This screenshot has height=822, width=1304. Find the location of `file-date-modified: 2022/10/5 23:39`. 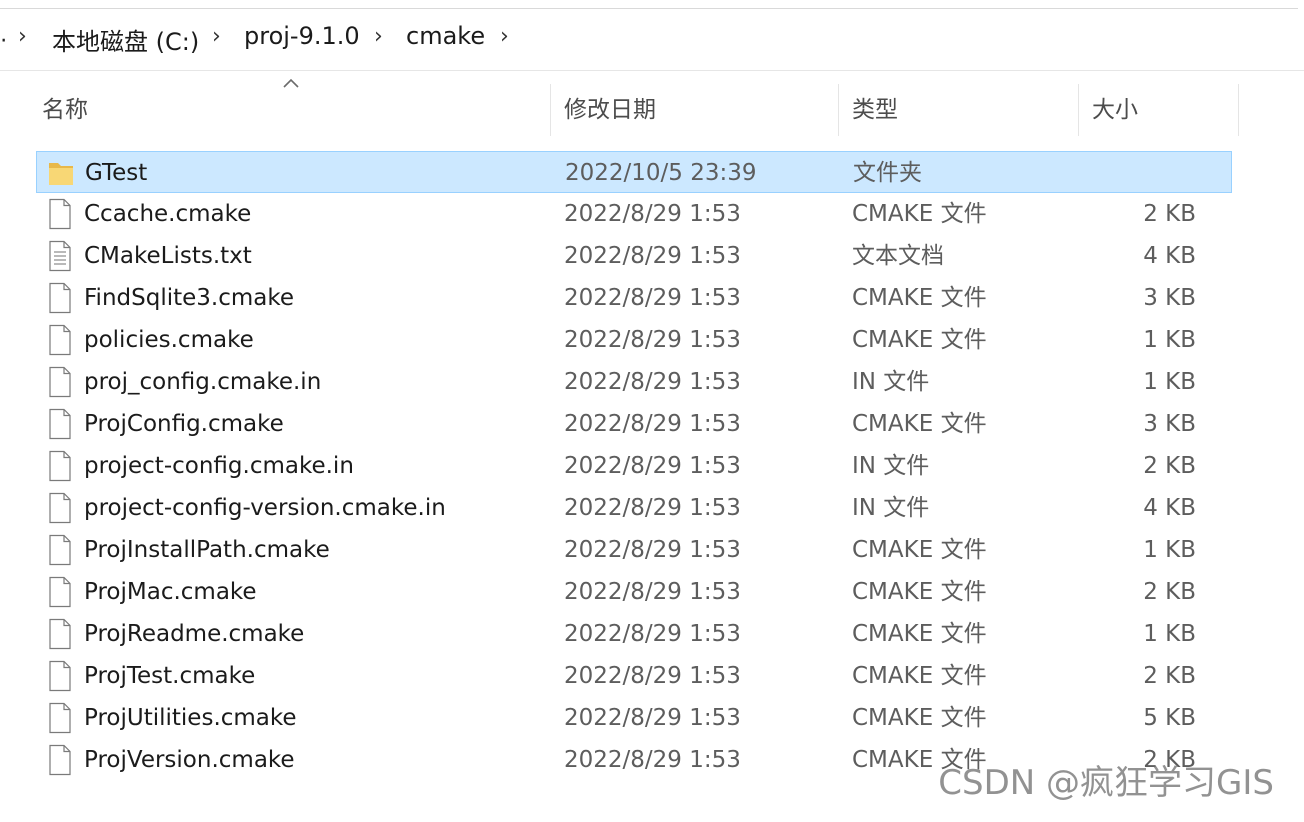

file-date-modified: 2022/10/5 23:39 is located at coordinates (661, 173).